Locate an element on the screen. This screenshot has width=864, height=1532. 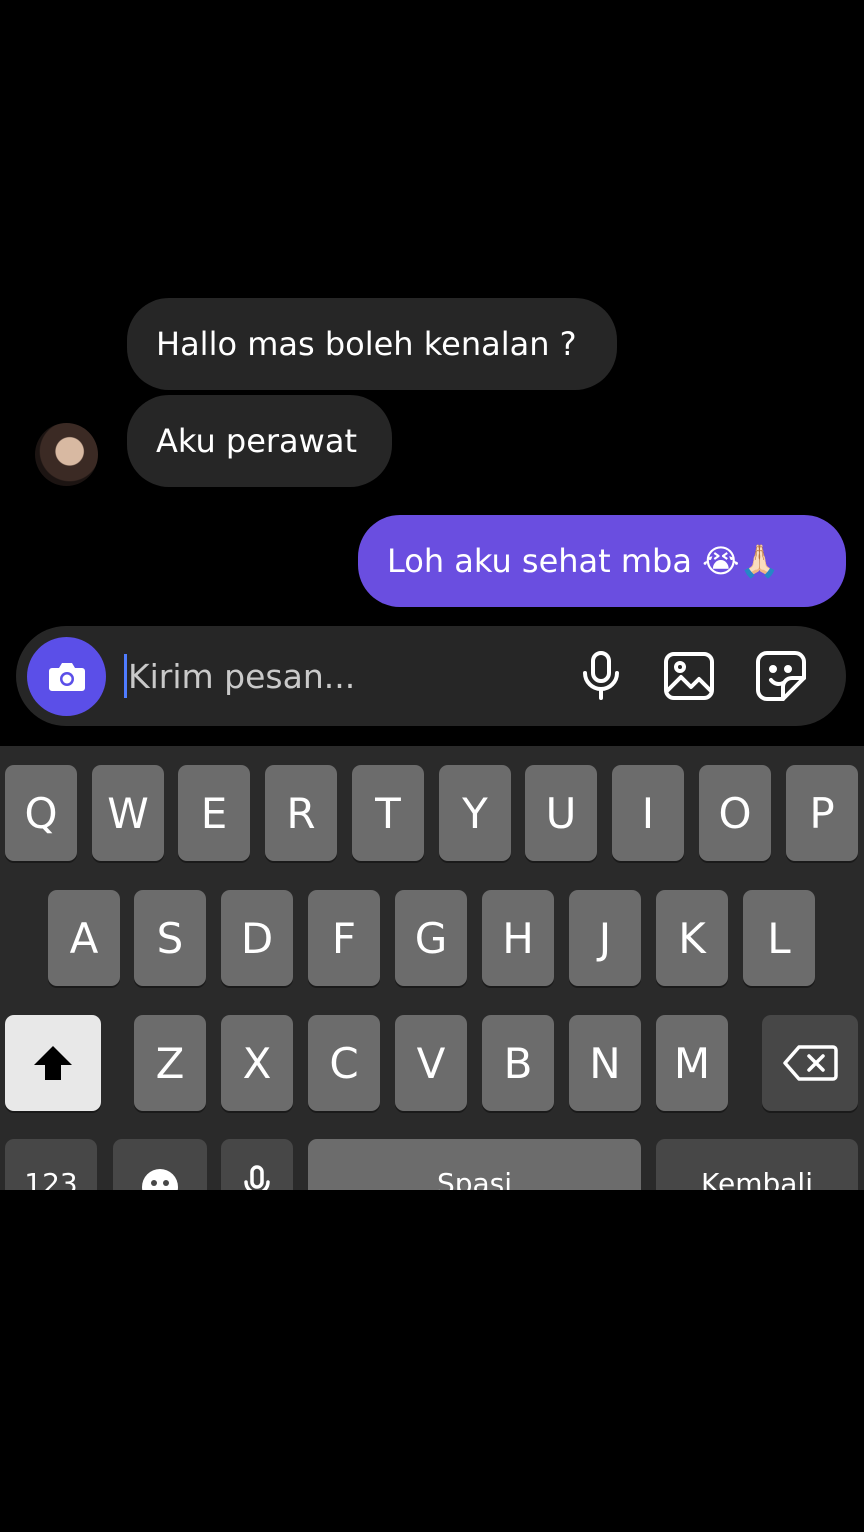
key-v: V is located at coordinates (431, 1063).